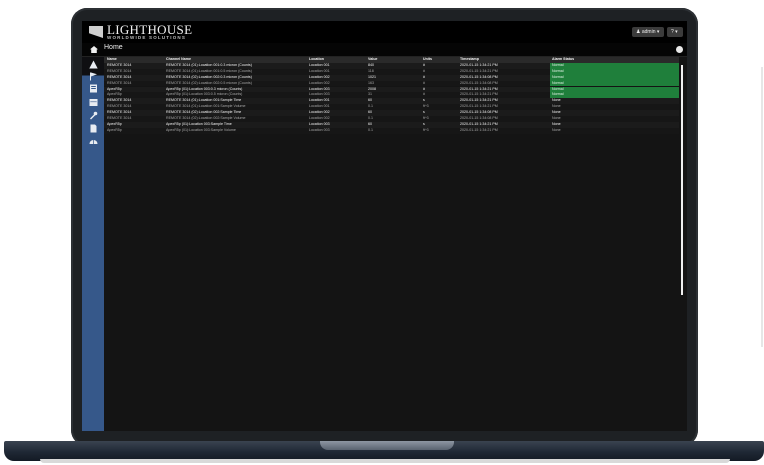 Image resolution: width=764 pixels, height=465 pixels. Describe the element at coordinates (384, 50) in the screenshot. I see `nav-bar: Home` at that location.